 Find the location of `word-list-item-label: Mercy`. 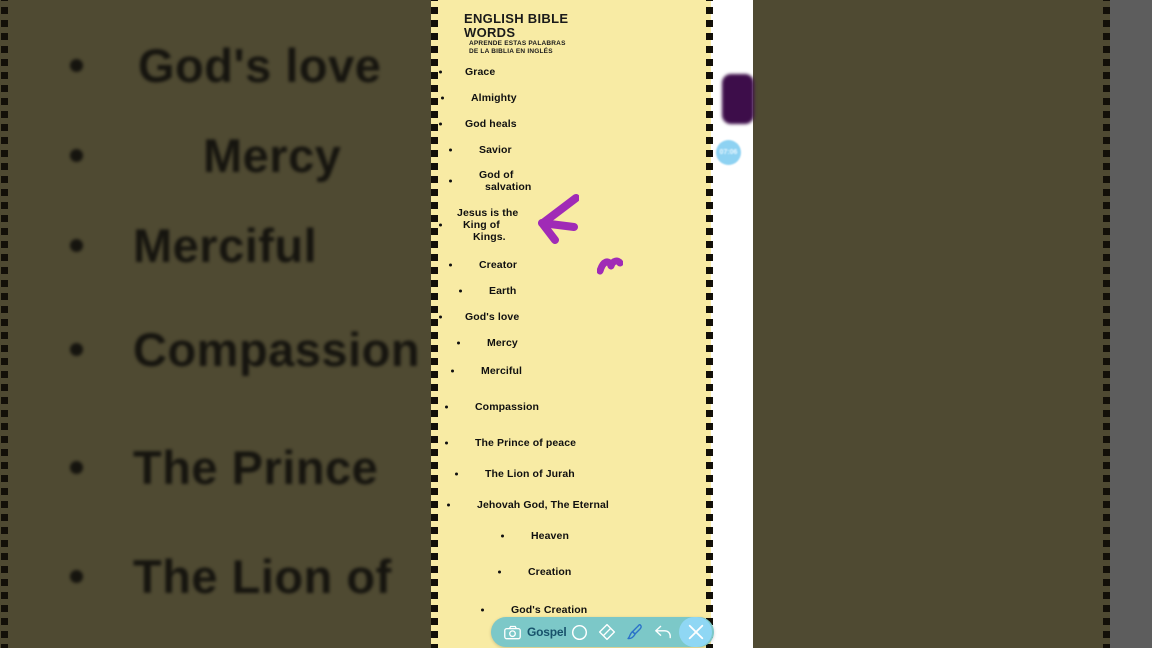

word-list-item-label: Mercy is located at coordinates (502, 343).